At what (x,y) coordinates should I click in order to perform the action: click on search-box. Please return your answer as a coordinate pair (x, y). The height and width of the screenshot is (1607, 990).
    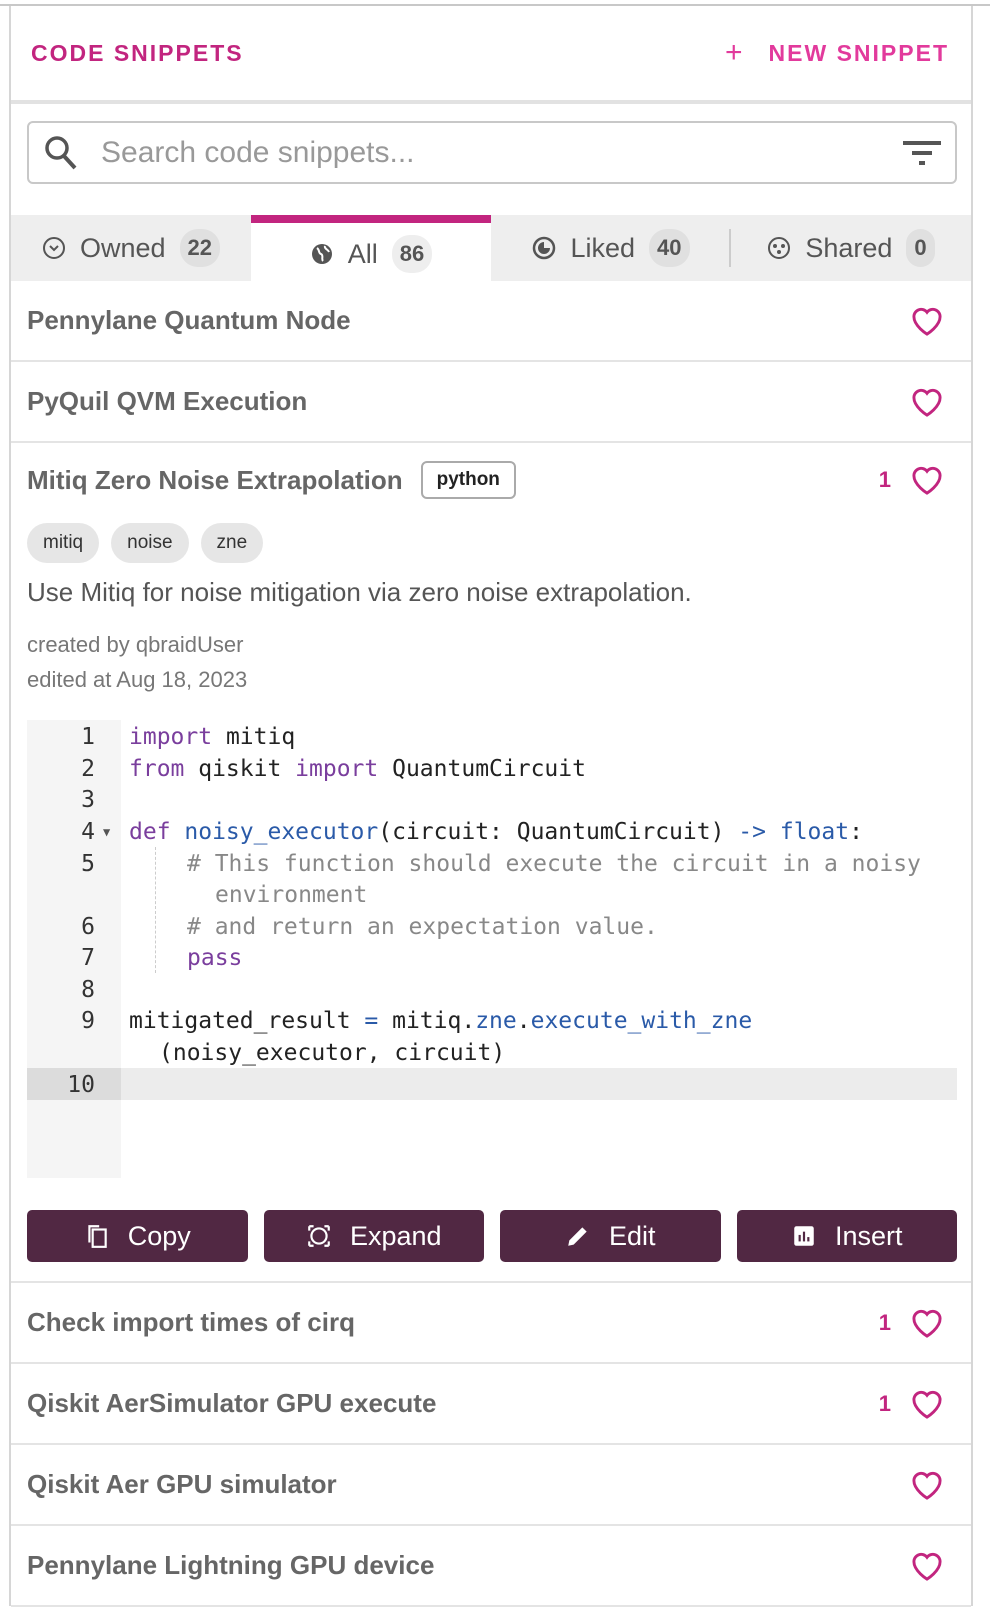
    Looking at the image, I should click on (492, 152).